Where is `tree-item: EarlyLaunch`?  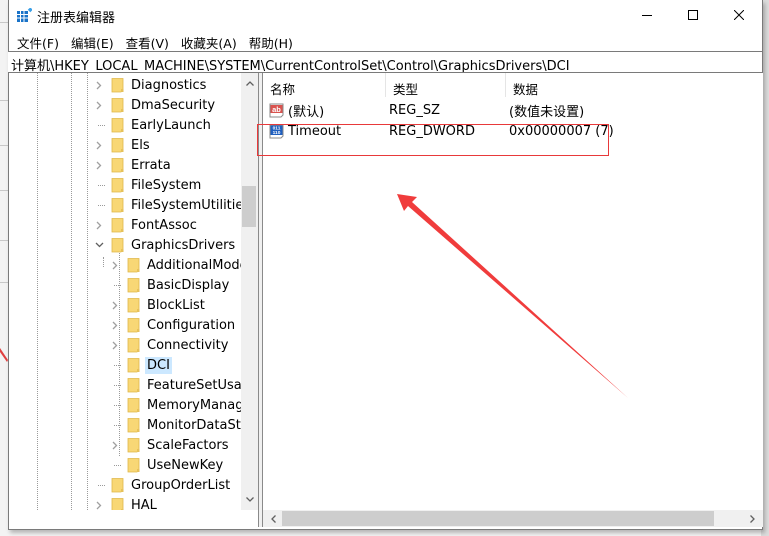
tree-item: EarlyLaunch is located at coordinates (153, 125).